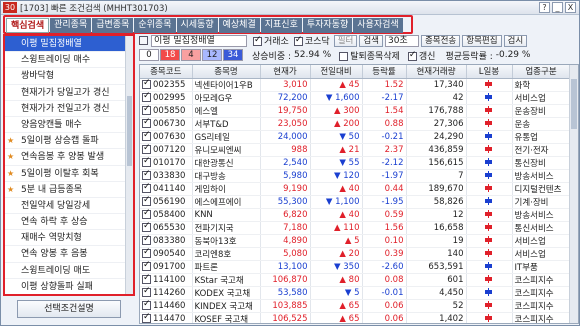 Image resolution: width=580 pixels, height=326 pixels. I want to click on tab-5: 예상체결, so click(239, 25).